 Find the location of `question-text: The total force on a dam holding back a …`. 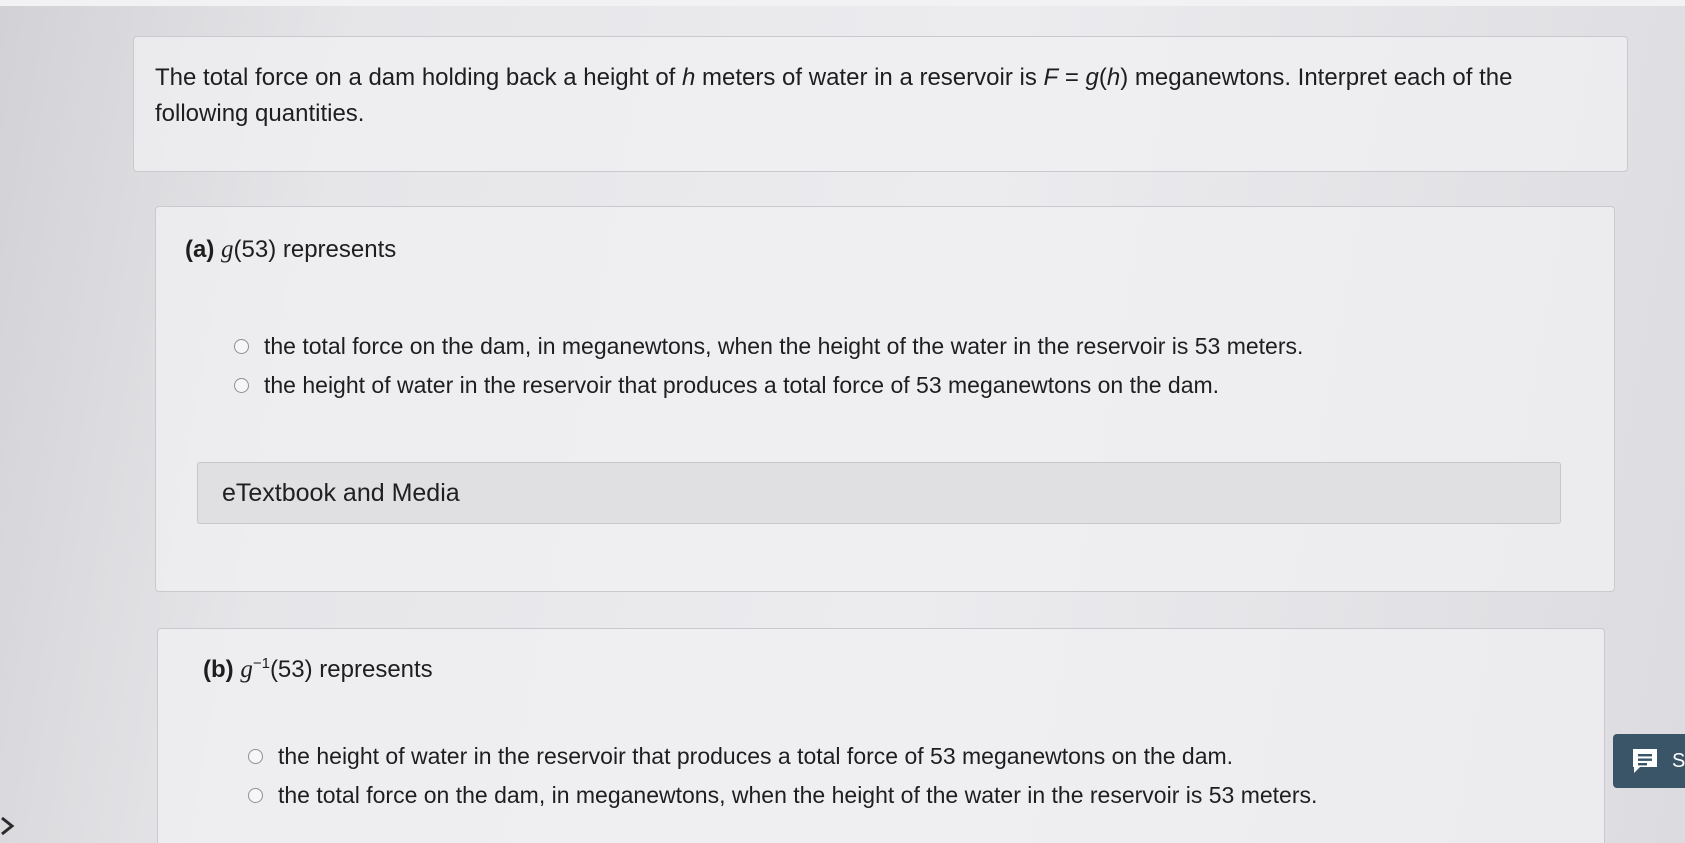

question-text: The total force on a dam holding back a … is located at coordinates (834, 95).